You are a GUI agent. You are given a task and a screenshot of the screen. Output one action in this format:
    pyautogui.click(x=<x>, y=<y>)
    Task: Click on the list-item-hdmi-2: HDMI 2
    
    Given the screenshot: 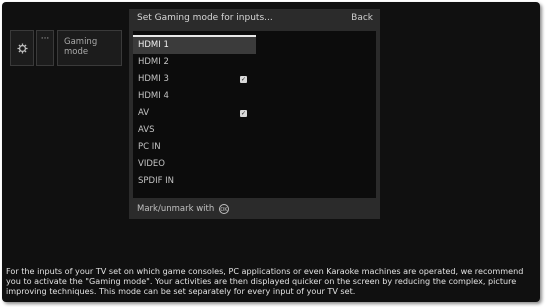 What is the action you would take?
    pyautogui.click(x=194, y=62)
    